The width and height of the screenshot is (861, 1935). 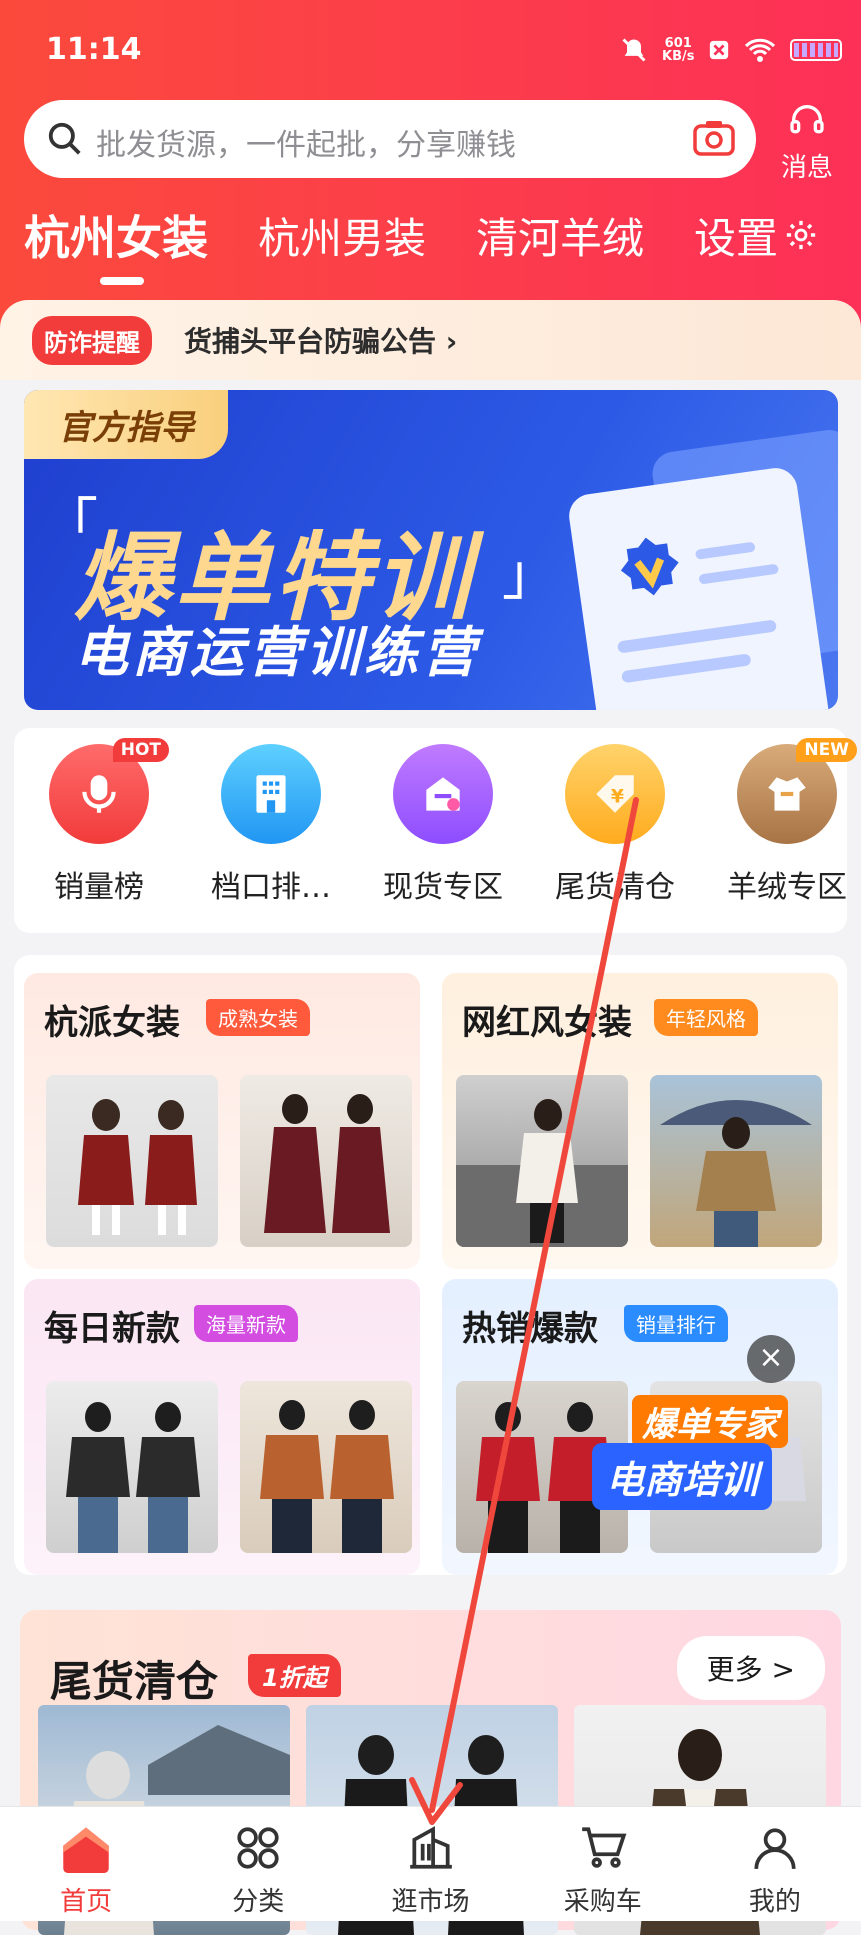 What do you see at coordinates (676, 1323) in the screenshot?
I see `category-tag: 销量排行` at bounding box center [676, 1323].